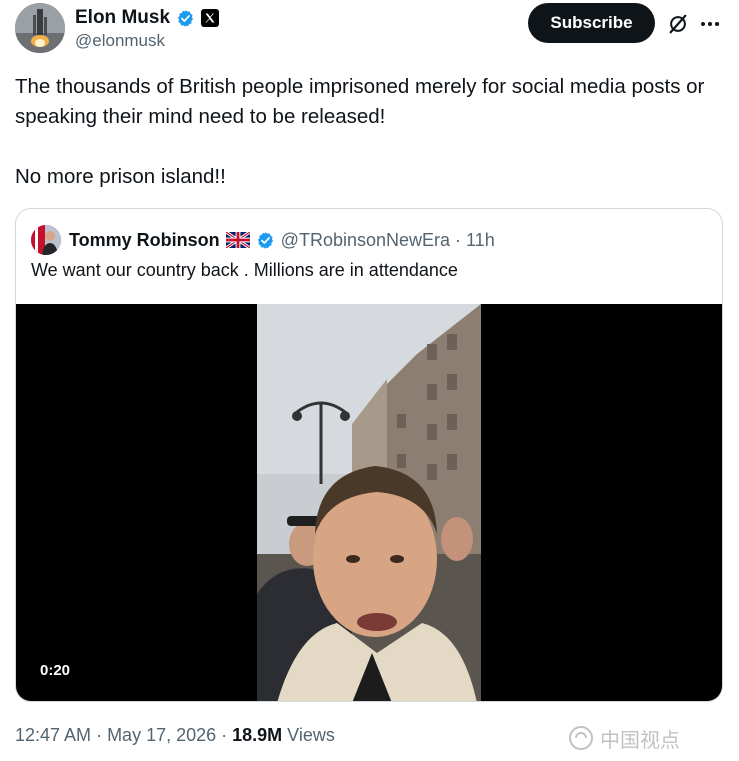 The width and height of the screenshot is (739, 761). I want to click on watermark-logo-icon, so click(581, 738).